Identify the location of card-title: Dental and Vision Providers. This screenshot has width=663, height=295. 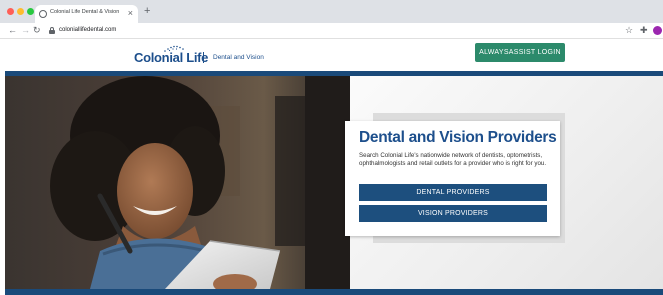
(458, 137).